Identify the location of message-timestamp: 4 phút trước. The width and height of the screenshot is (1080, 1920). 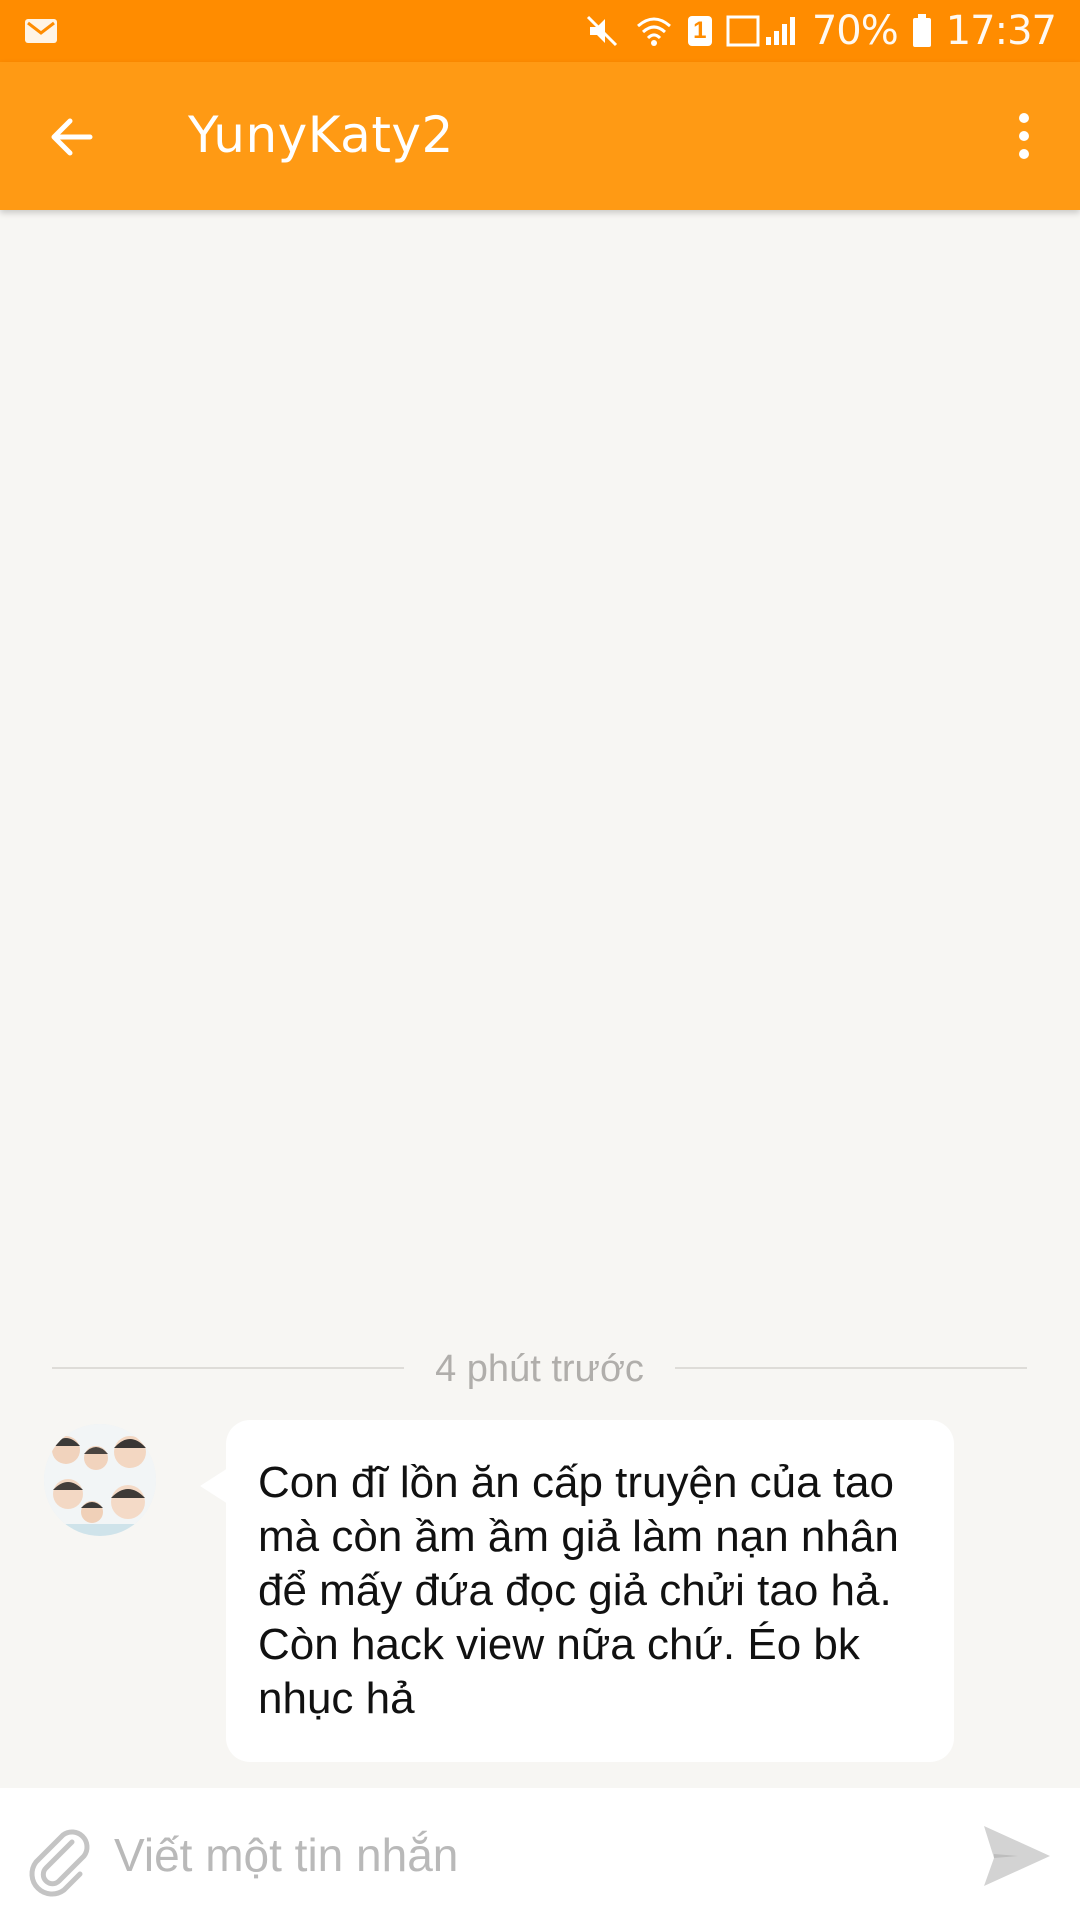
(539, 1369).